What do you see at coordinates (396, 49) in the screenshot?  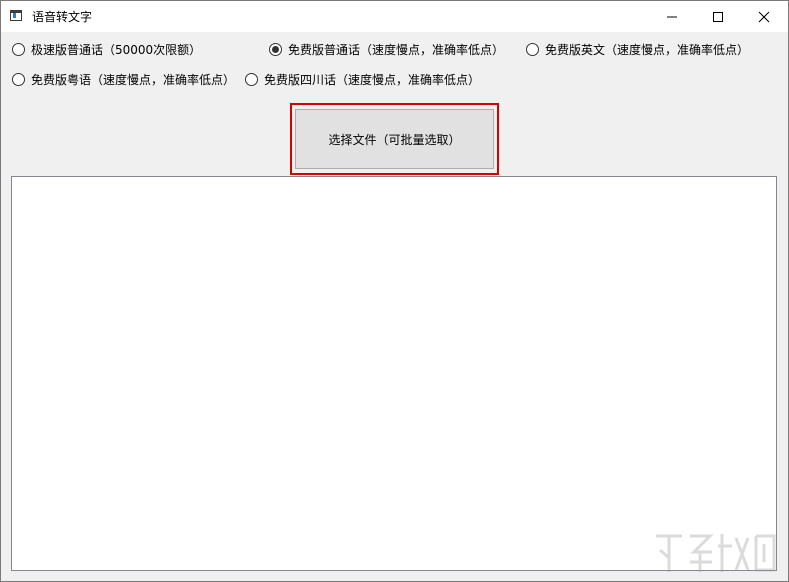 I see `radio-label: 免费版普通话（速度慢点，准确率低点）` at bounding box center [396, 49].